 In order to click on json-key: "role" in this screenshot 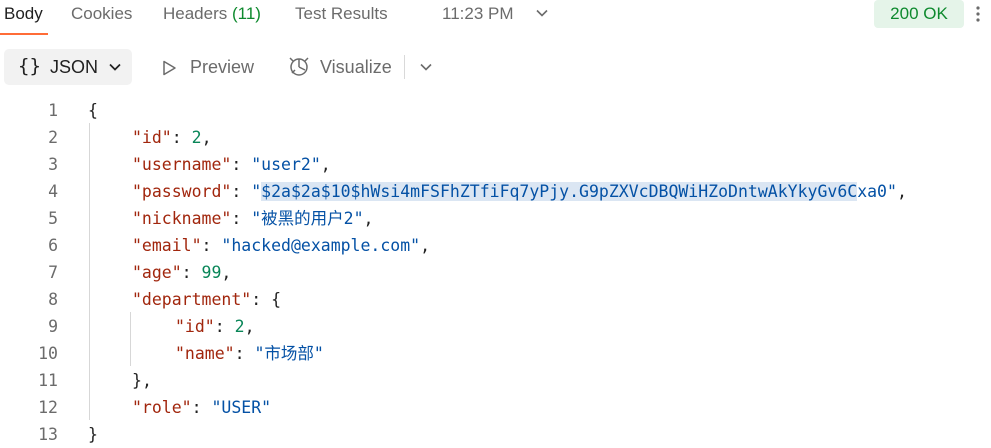, I will do `click(162, 407)`.